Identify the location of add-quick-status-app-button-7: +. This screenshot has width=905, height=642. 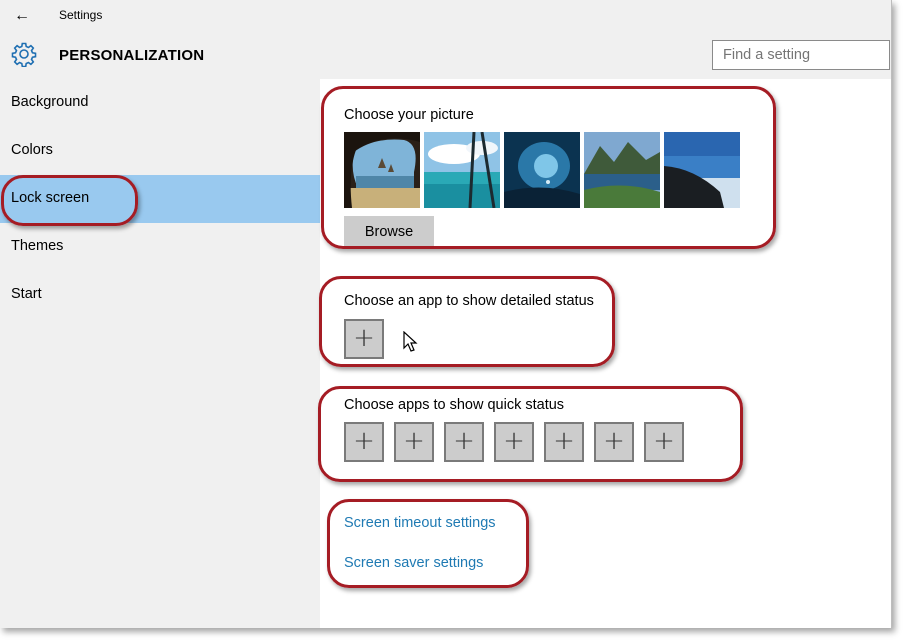
(664, 442).